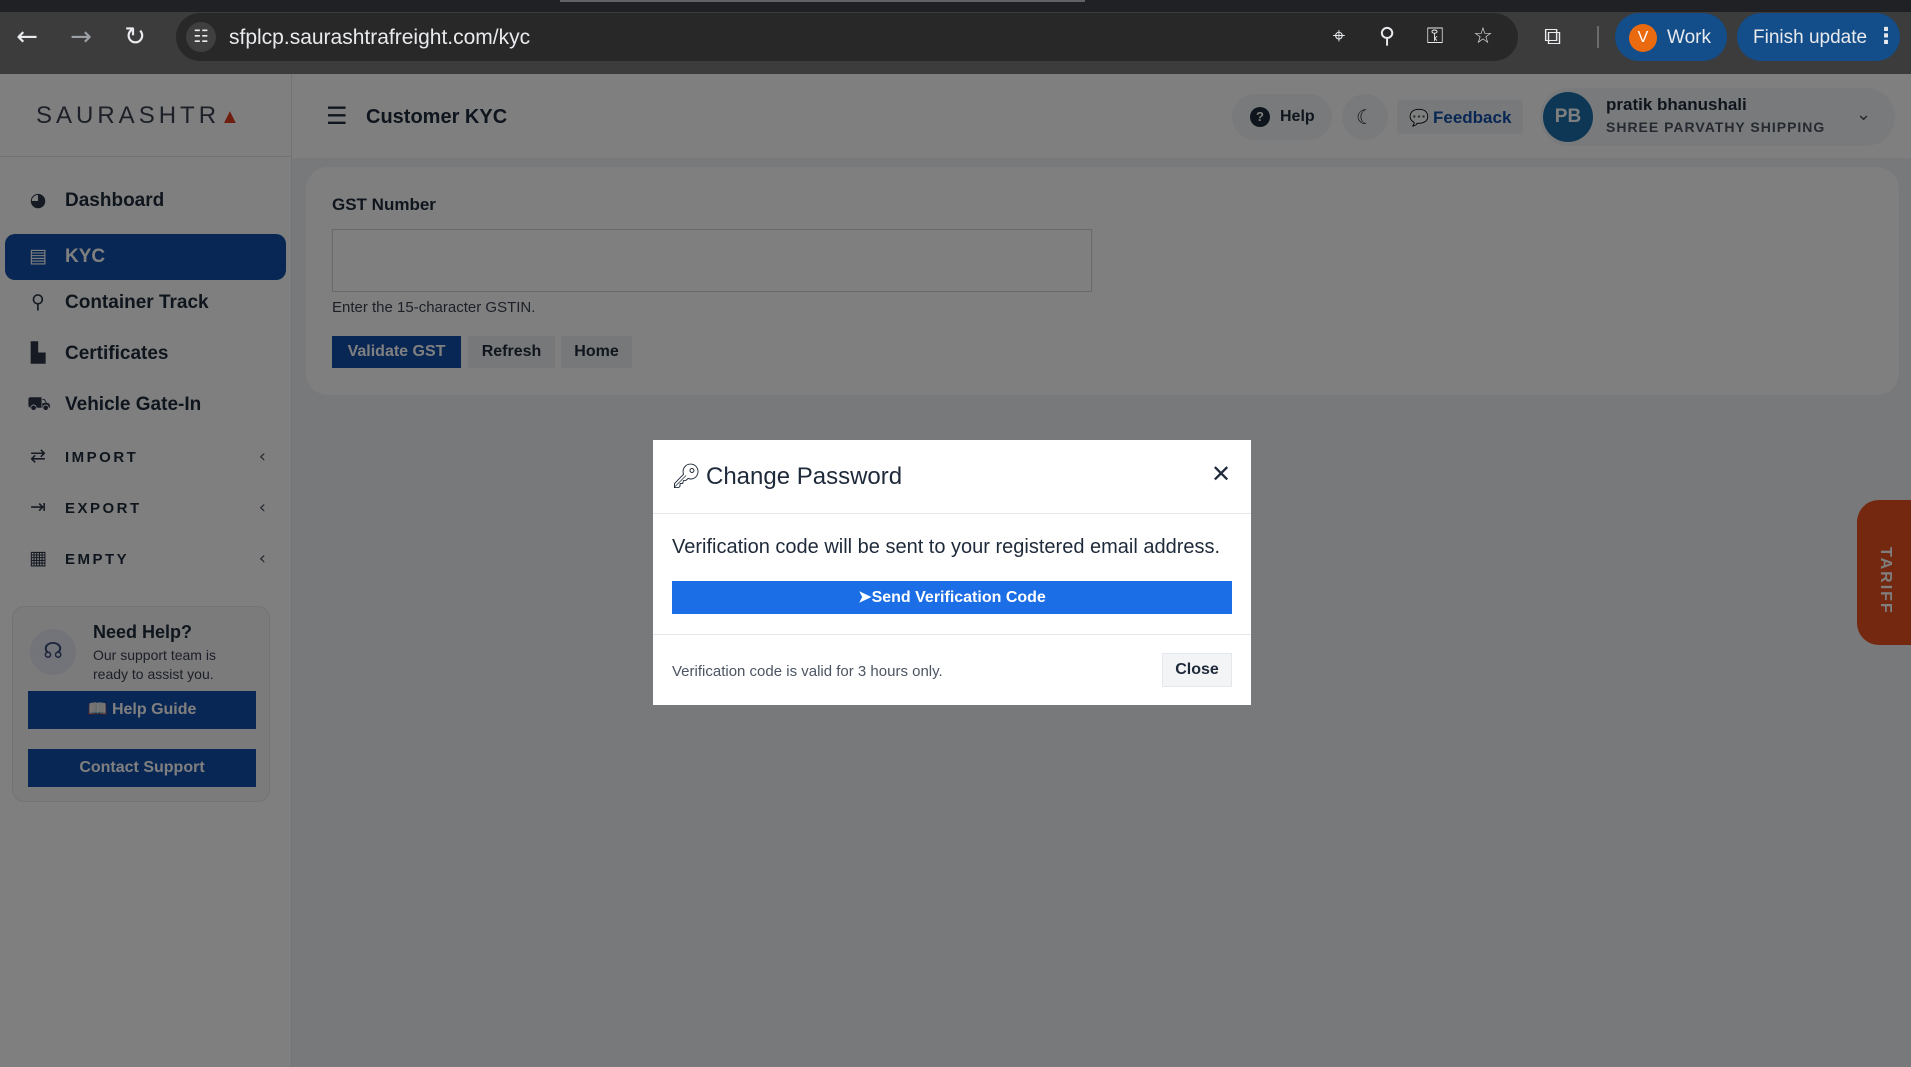  Describe the element at coordinates (822, 1) in the screenshot. I see `tab-indicator` at that location.